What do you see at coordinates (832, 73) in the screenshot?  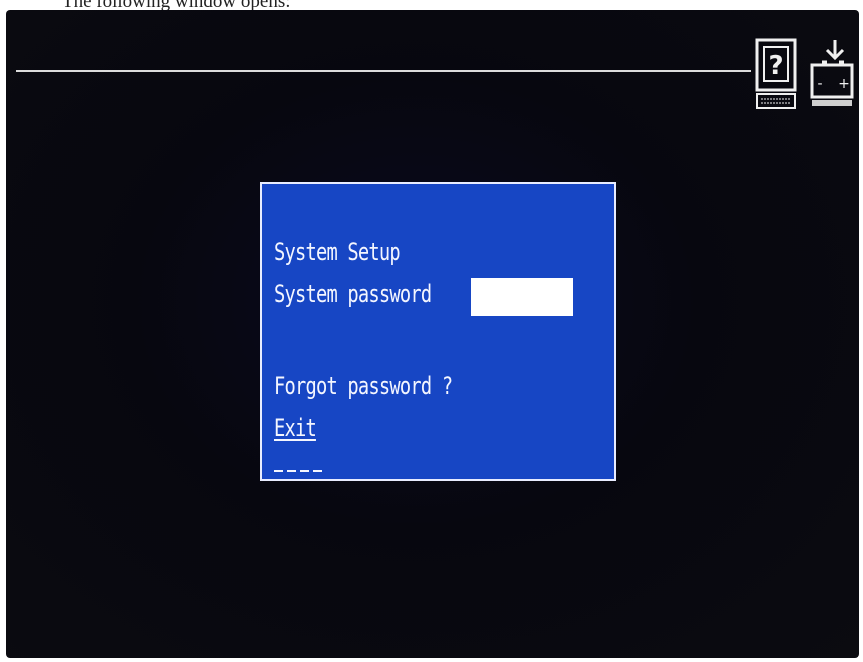 I see `battery-icon: - +` at bounding box center [832, 73].